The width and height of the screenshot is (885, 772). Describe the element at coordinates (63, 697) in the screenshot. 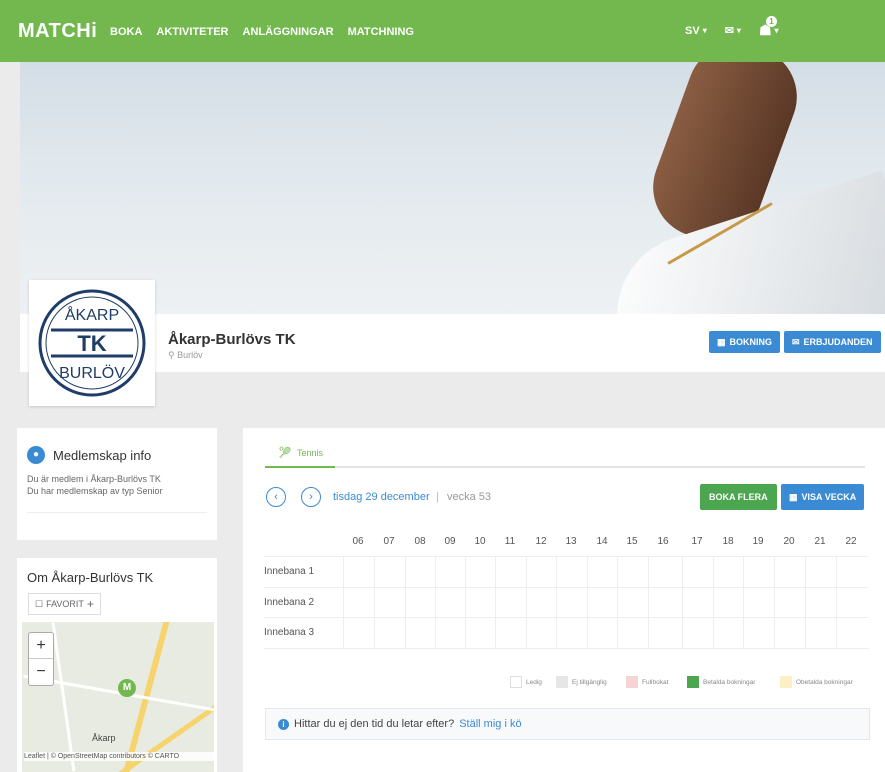

I see `map-road` at that location.